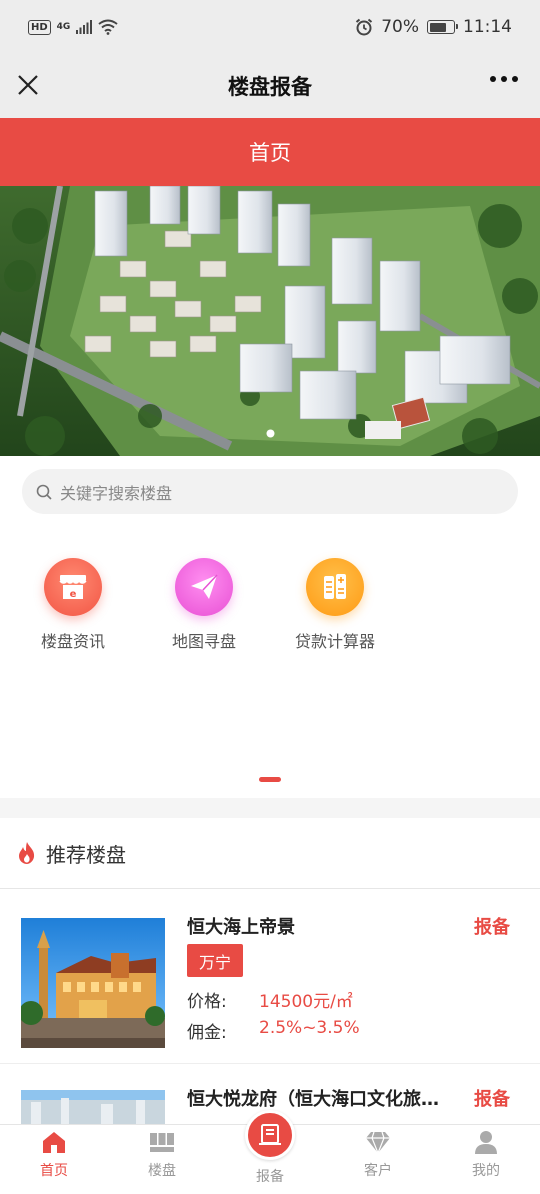 This screenshot has width=540, height=1194. I want to click on nav-bar: 楼盘报备, so click(270, 86).